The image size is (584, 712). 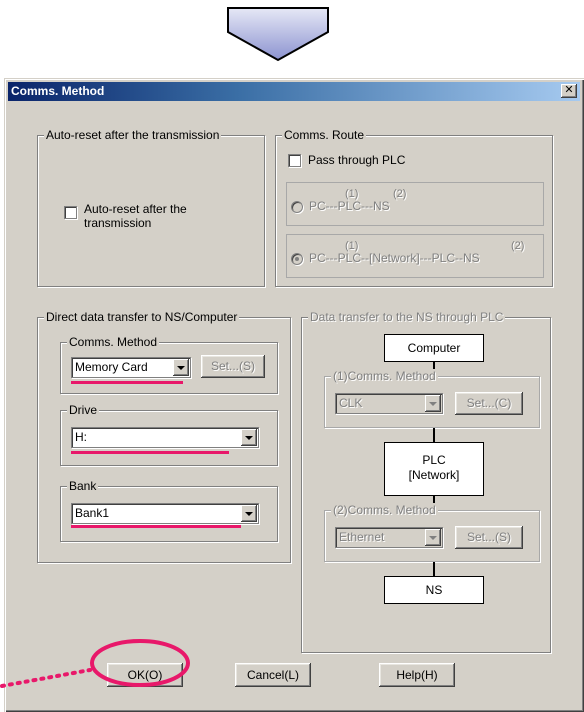 I want to click on ns-box: NS, so click(x=434, y=590).